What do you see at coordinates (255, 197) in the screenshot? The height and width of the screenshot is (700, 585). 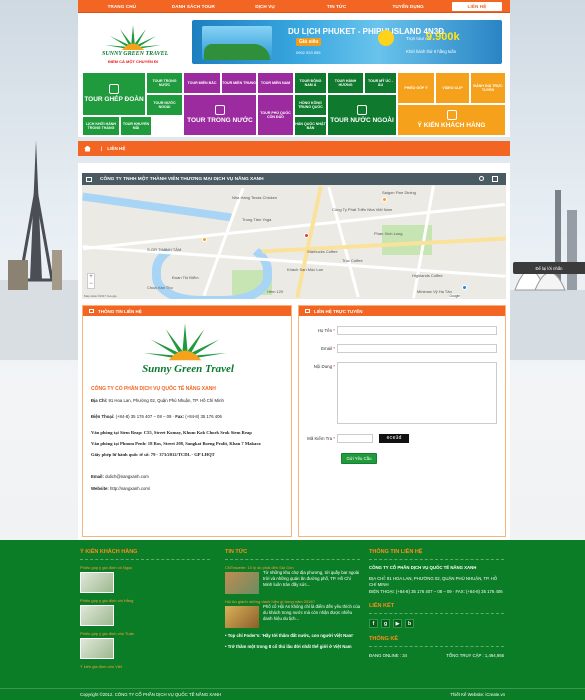 I see `map-label: Nha Hàng Texas Chicken` at bounding box center [255, 197].